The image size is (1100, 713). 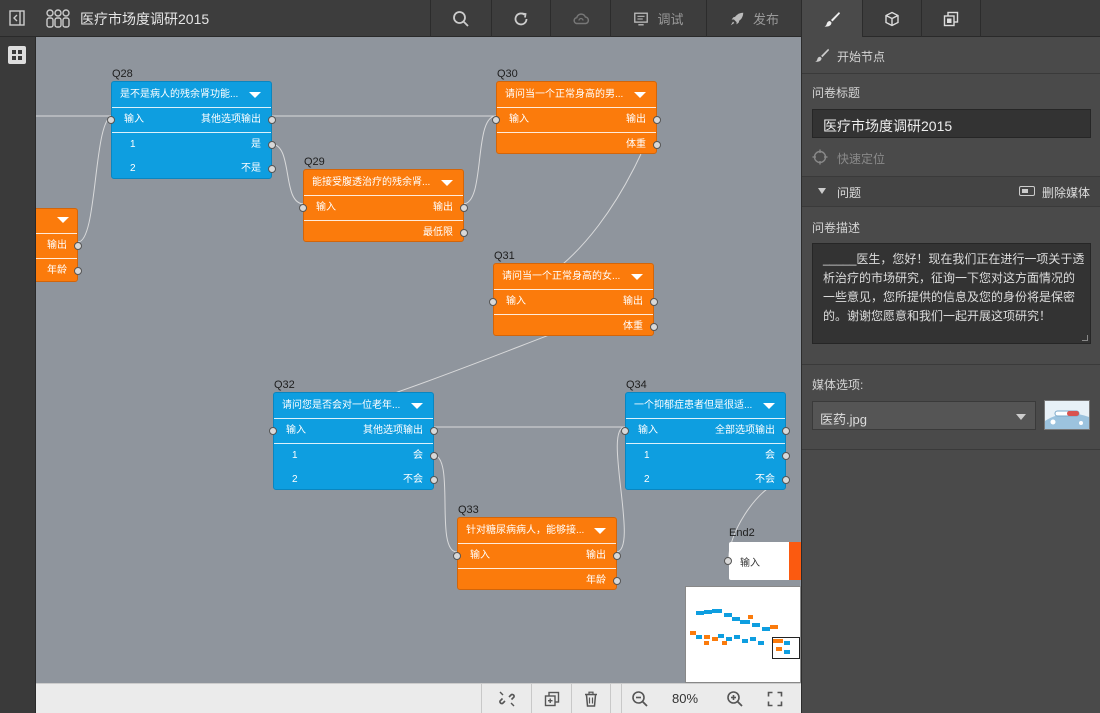 I want to click on zoom-out-button, so click(x=639, y=698).